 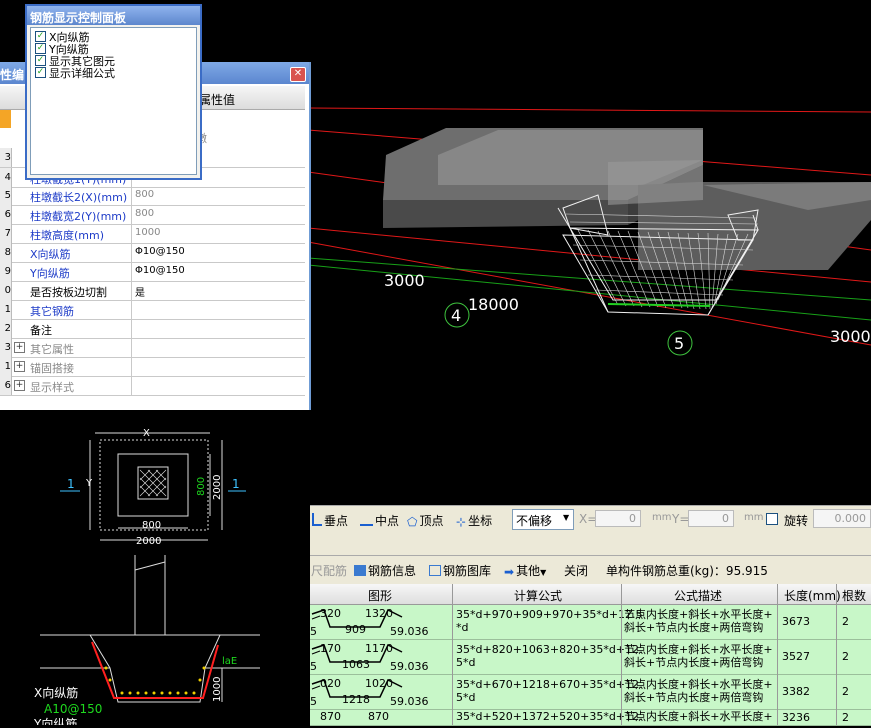 I want to click on selected-row-marker, so click(x=5, y=119).